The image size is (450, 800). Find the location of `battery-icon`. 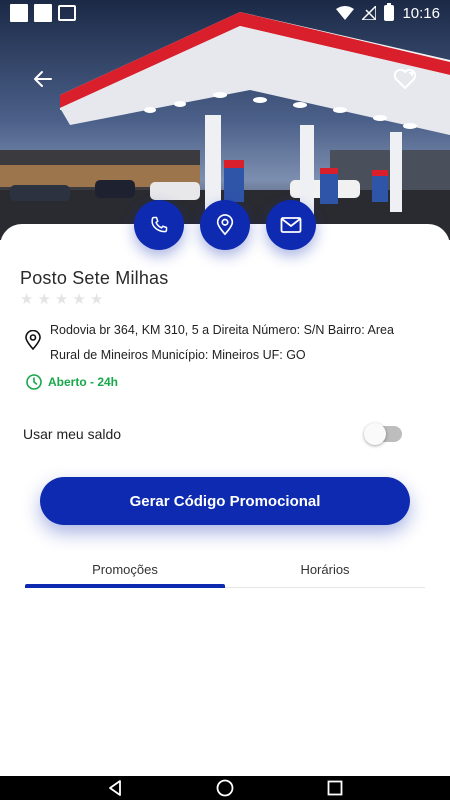

battery-icon is located at coordinates (389, 12).